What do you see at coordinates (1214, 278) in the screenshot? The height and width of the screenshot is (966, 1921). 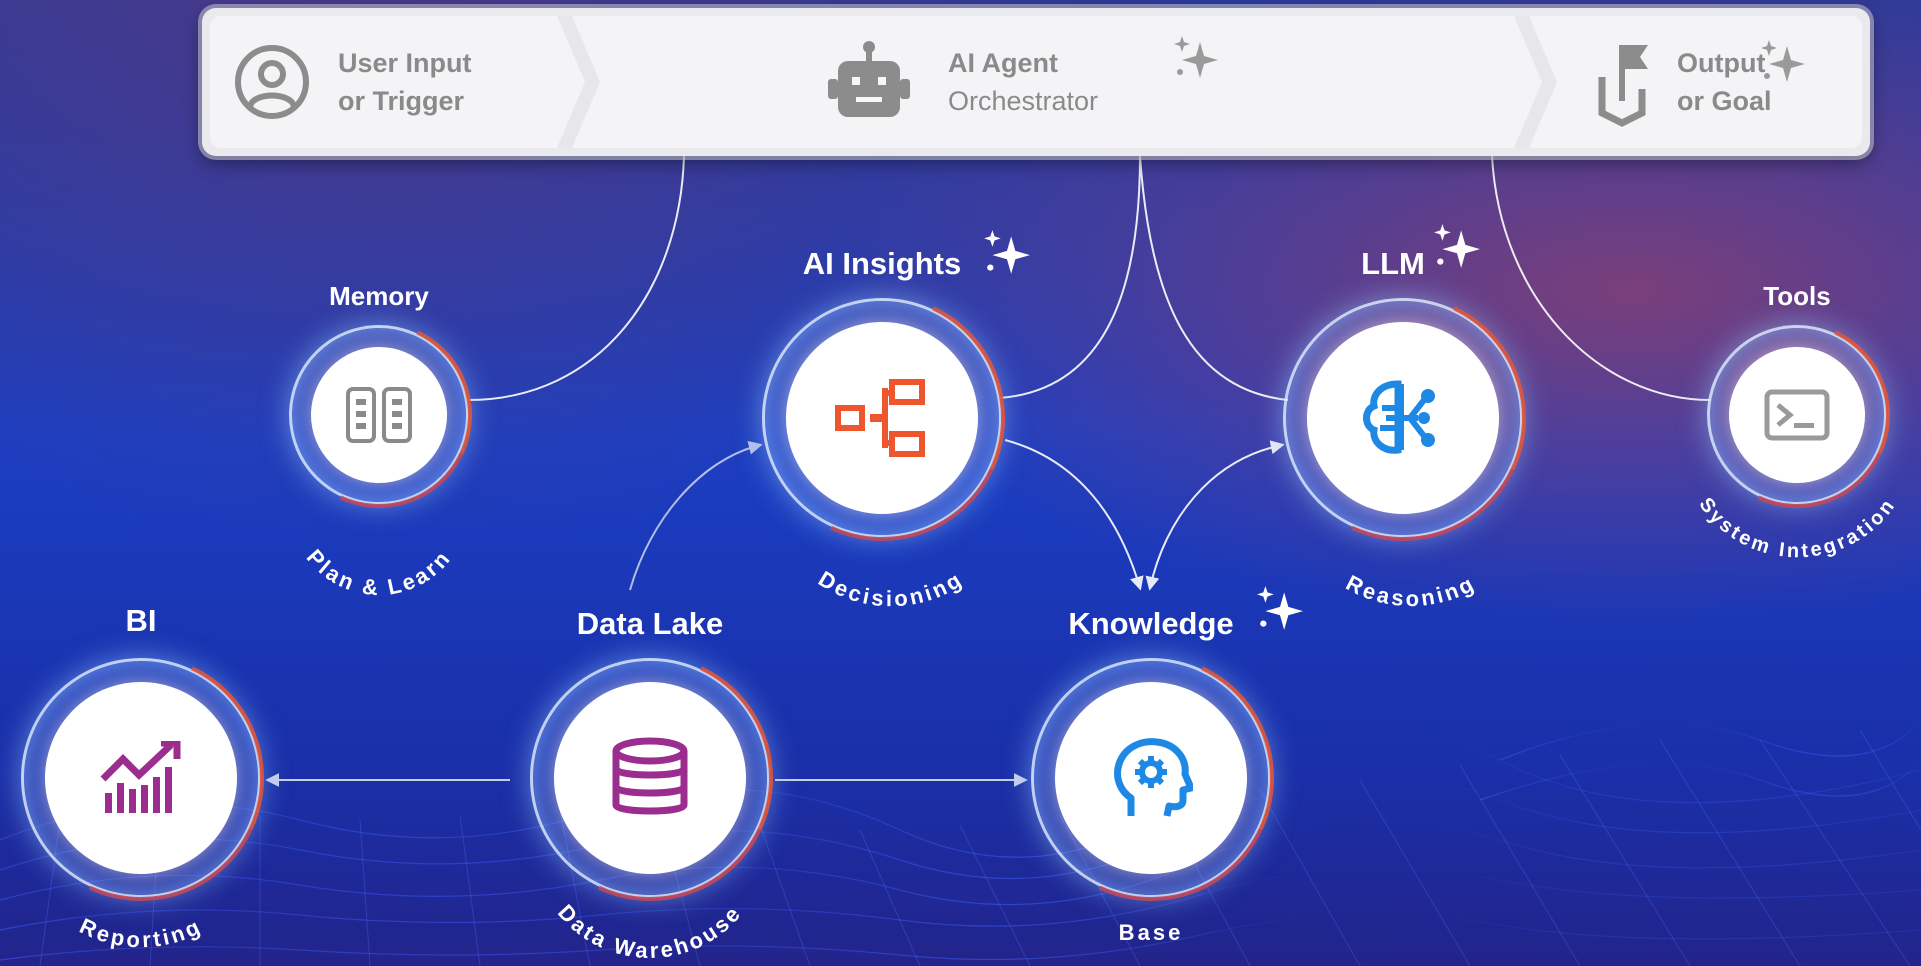 I see `link-agent-llm` at bounding box center [1214, 278].